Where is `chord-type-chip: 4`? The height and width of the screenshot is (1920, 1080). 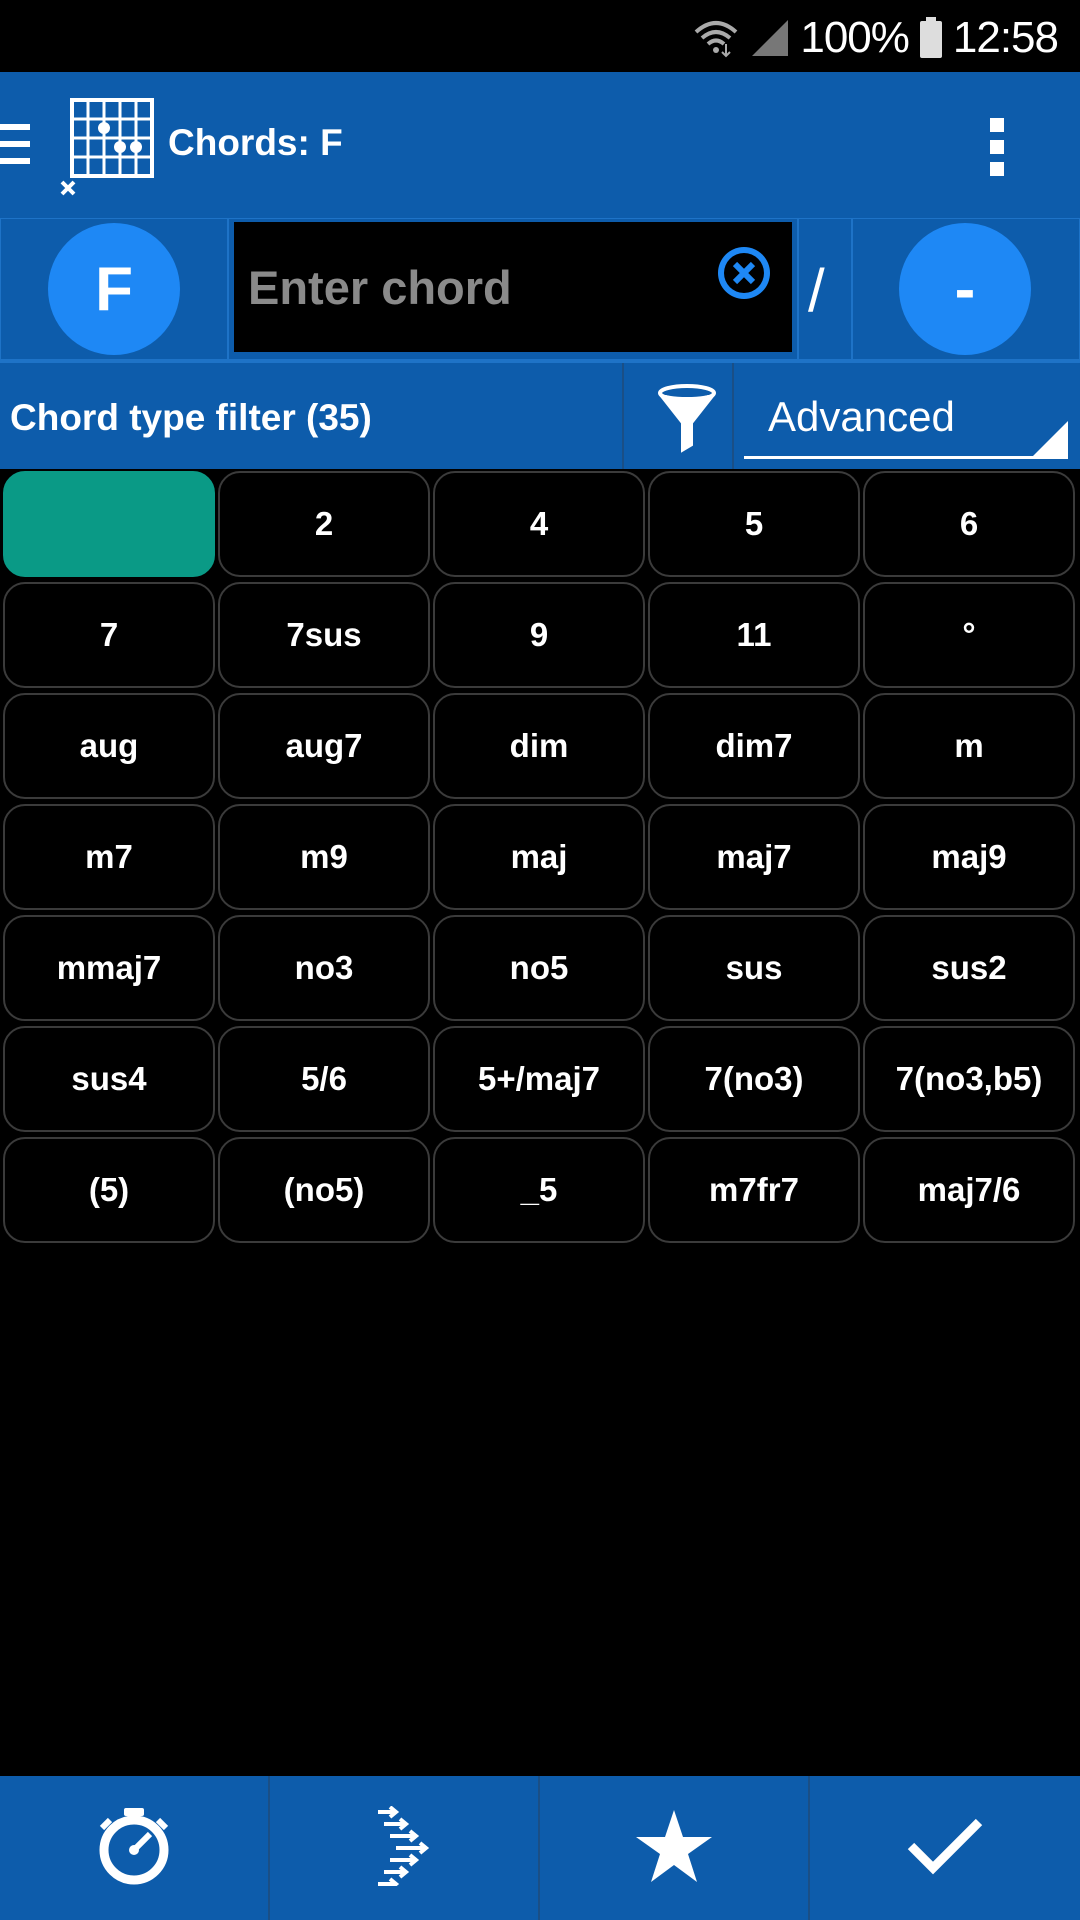 chord-type-chip: 4 is located at coordinates (539, 524).